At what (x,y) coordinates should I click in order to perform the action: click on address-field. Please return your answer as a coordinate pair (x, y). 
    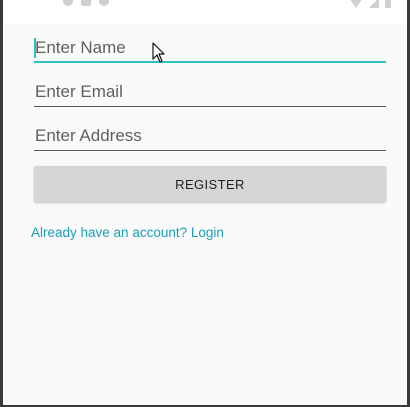
    Looking at the image, I should click on (210, 137).